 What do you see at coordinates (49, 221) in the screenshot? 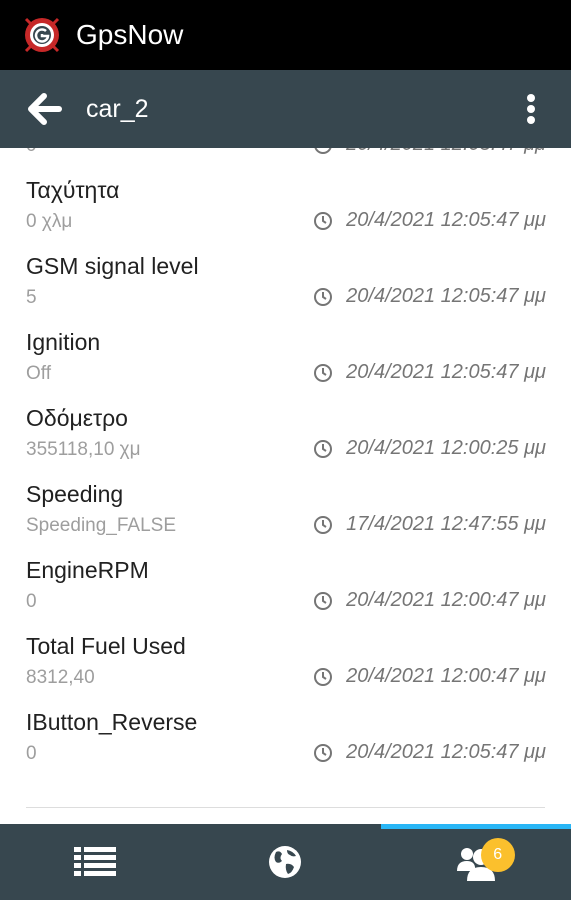
I see `attribute-value: 0 χλμ` at bounding box center [49, 221].